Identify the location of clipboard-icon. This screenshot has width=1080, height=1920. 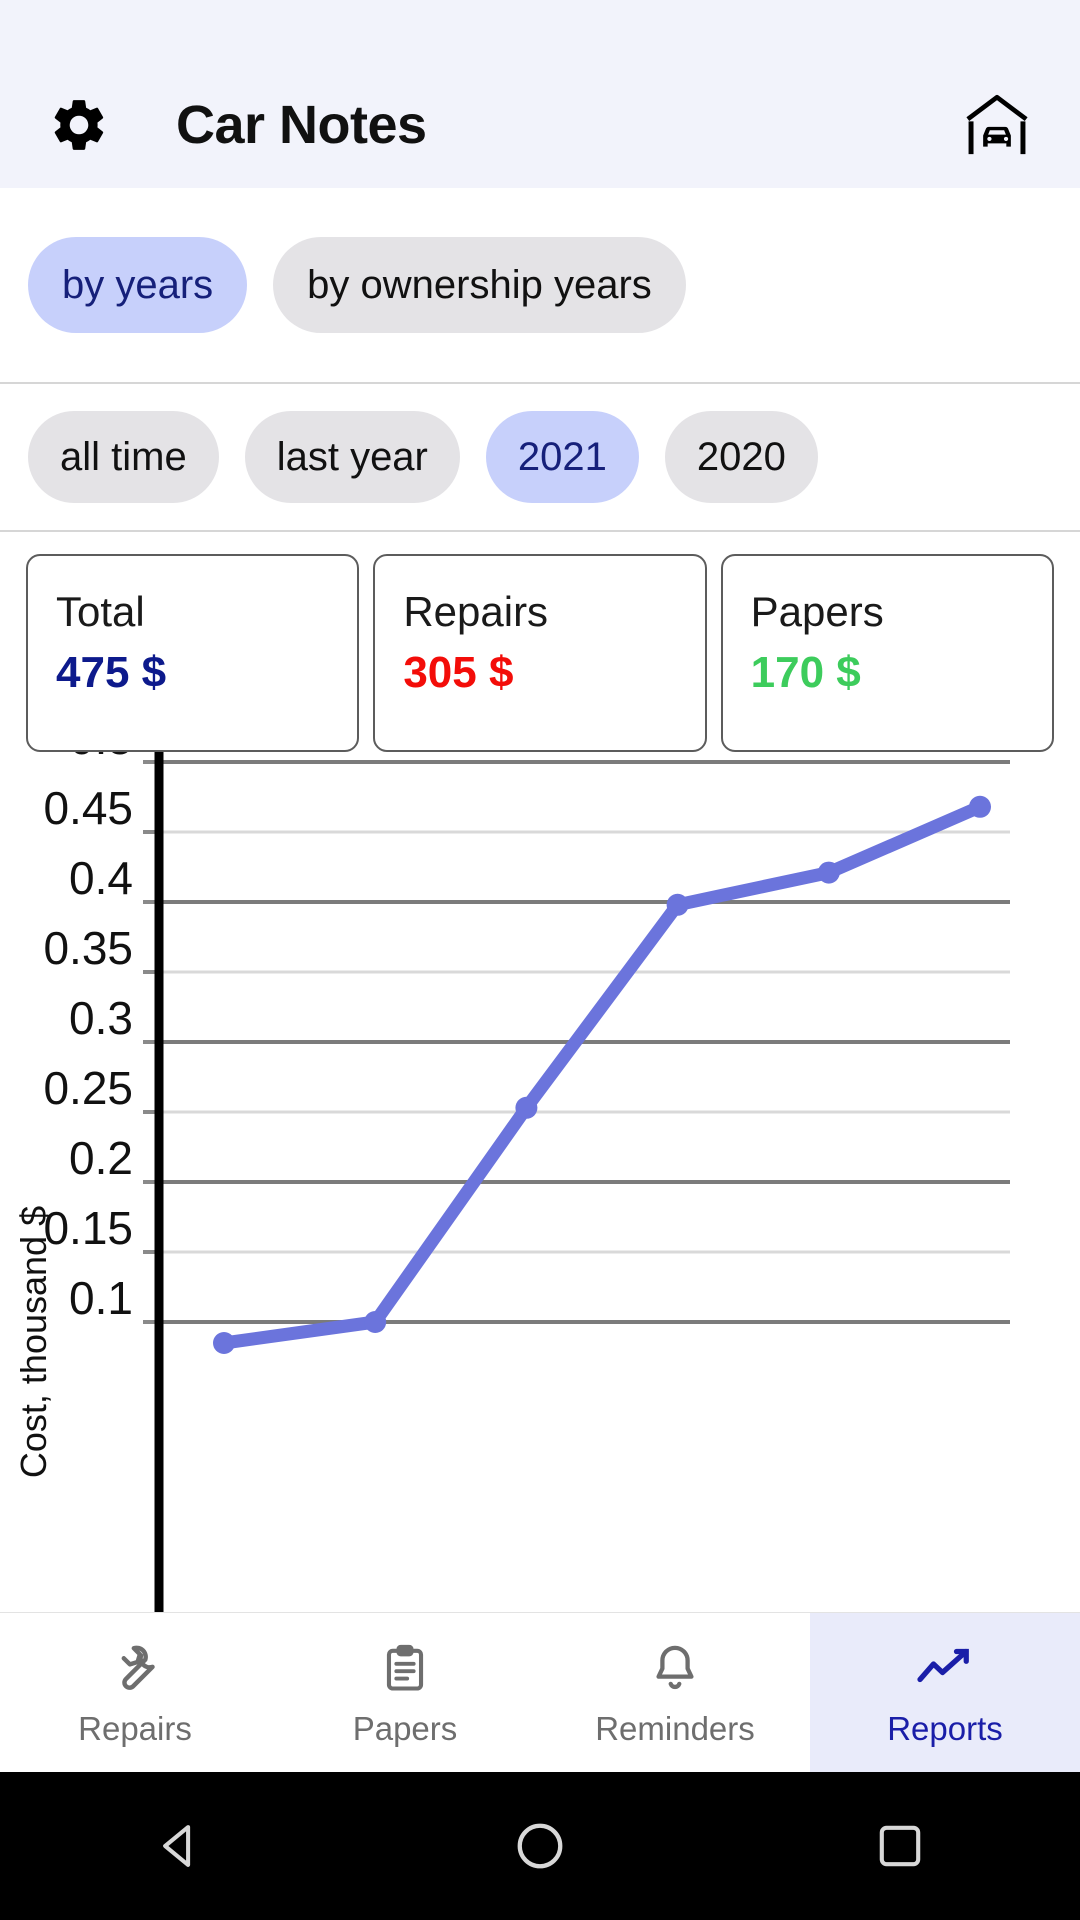
(405, 1669).